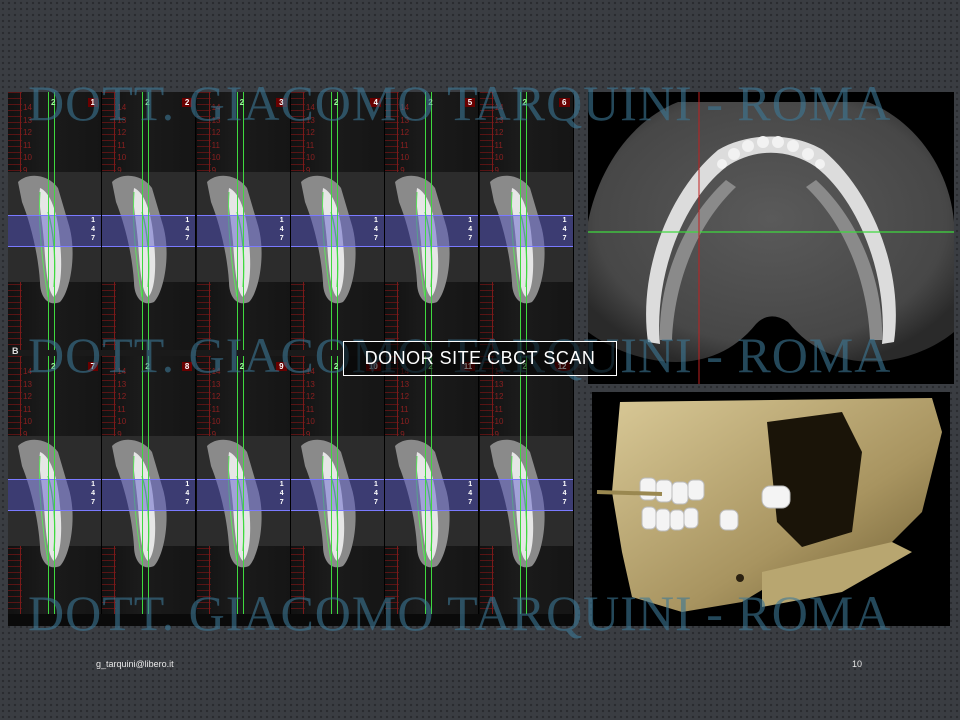 The image size is (960, 720). I want to click on 3d-skull-image, so click(769, 505).